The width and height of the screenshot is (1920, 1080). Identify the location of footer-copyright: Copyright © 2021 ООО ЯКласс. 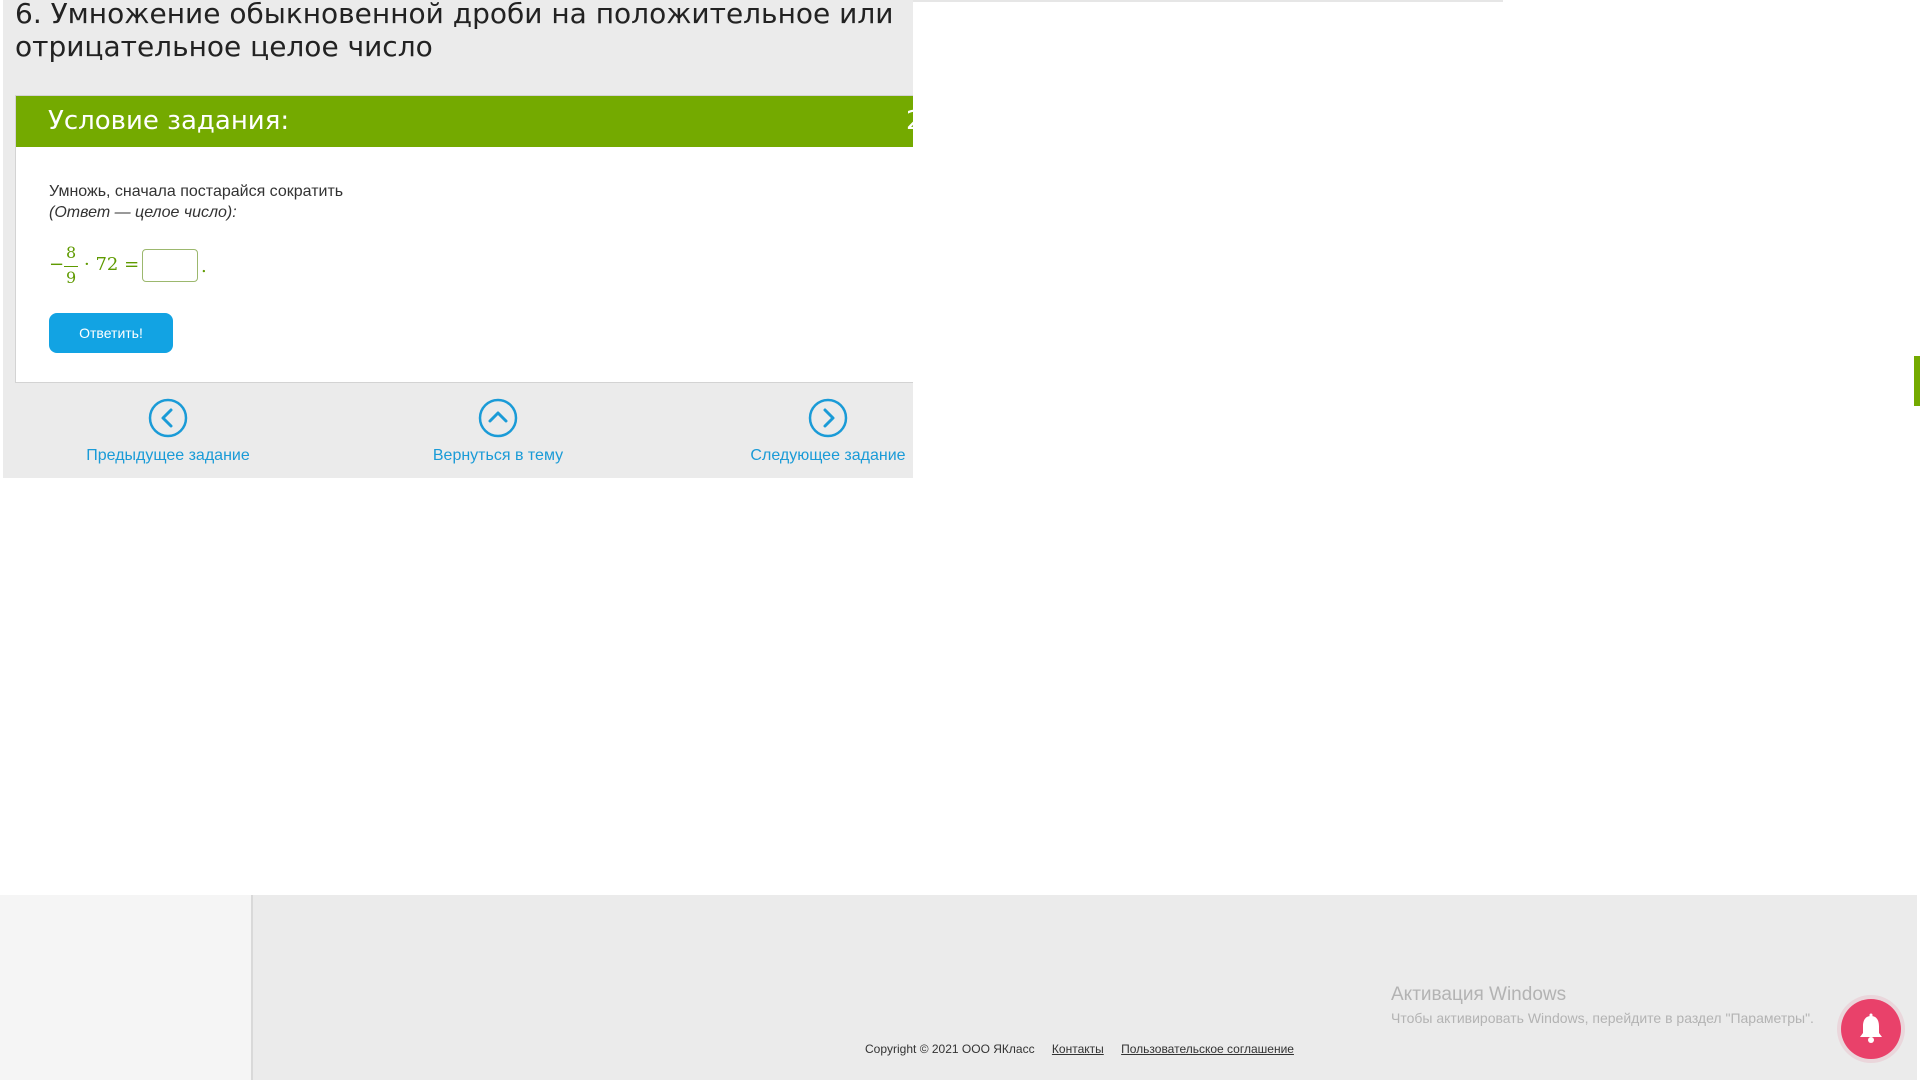
(950, 1049).